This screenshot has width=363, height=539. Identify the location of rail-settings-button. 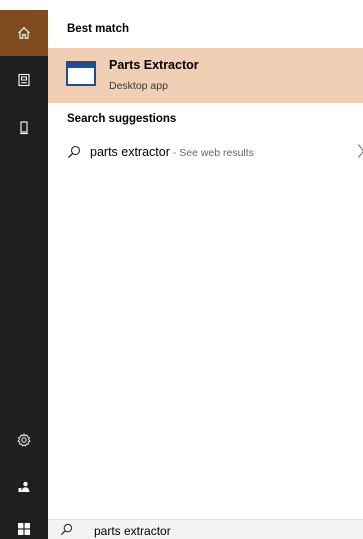
(24, 440).